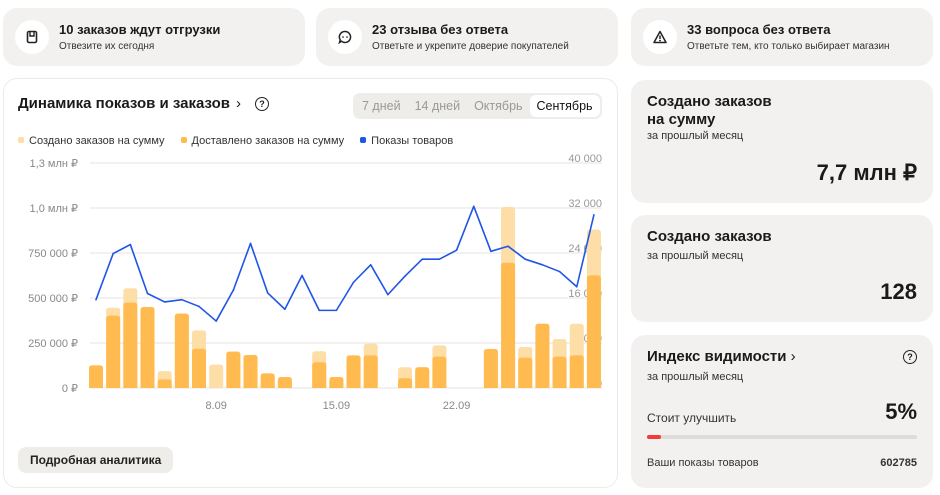  Describe the element at coordinates (660, 37) in the screenshot. I see `warning-icon` at that location.